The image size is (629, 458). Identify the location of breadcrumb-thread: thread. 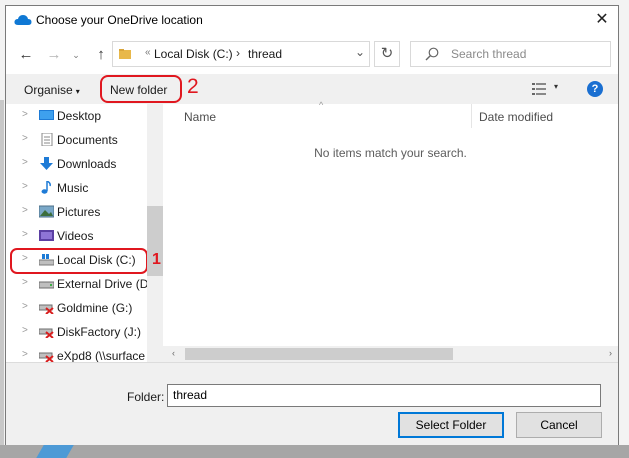
(265, 54).